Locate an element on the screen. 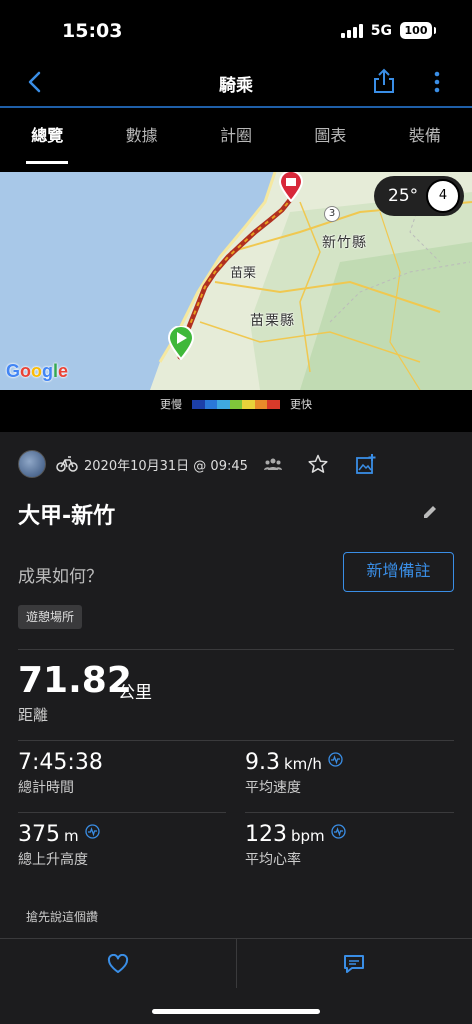 This screenshot has height=1024, width=472. activity-tag: 遊憩場所 is located at coordinates (50, 617).